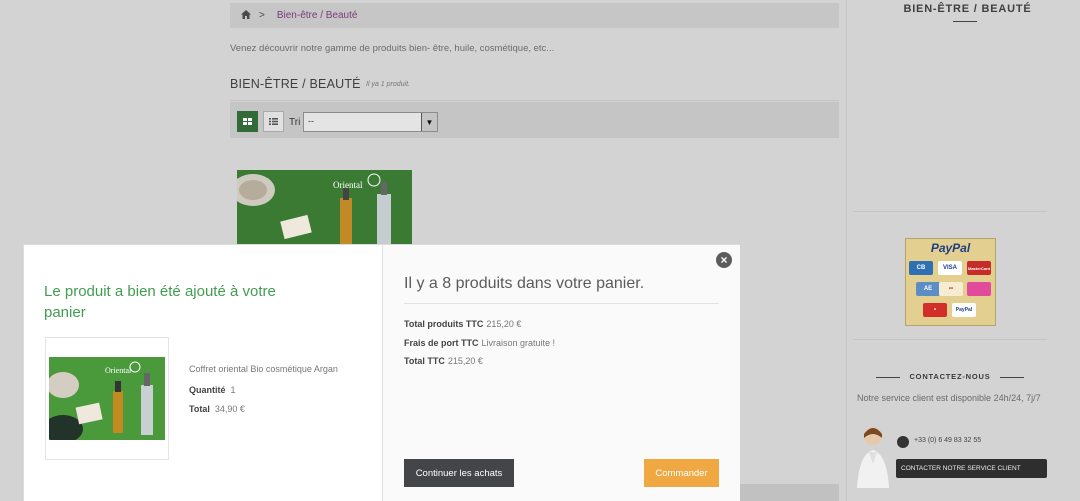  What do you see at coordinates (524, 283) in the screenshot?
I see `cart-count-title: Il y a 8 produits dans votre panier.` at bounding box center [524, 283].